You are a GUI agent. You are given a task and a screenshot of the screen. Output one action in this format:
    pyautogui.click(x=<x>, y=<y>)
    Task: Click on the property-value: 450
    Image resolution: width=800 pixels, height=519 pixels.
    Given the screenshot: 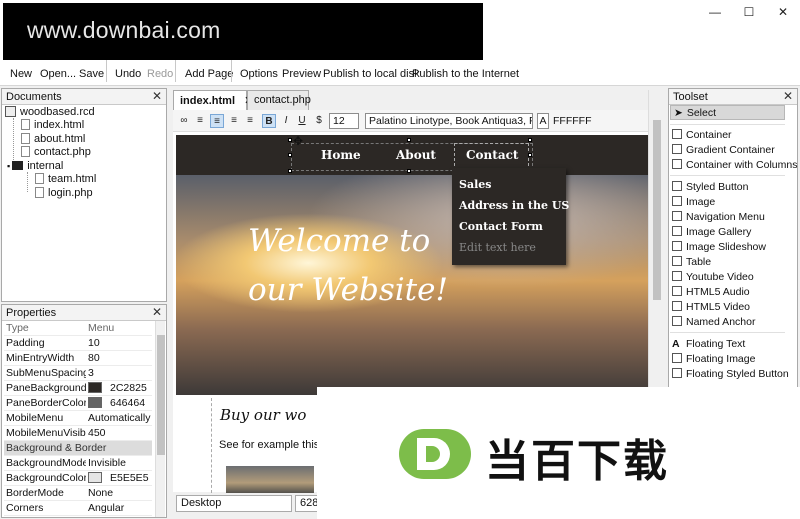 What is the action you would take?
    pyautogui.click(x=120, y=433)
    